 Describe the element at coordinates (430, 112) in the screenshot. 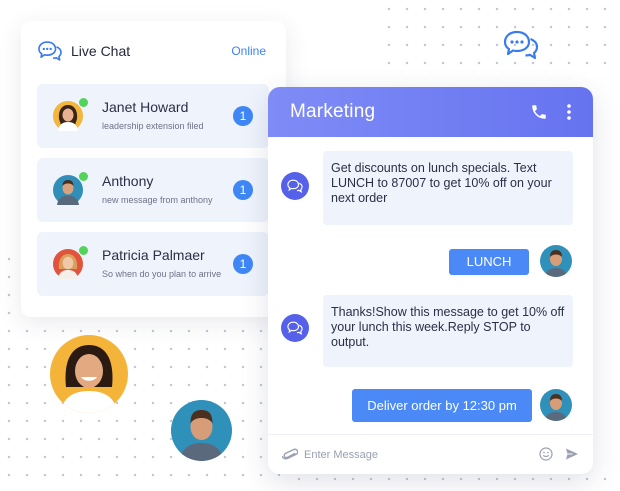

I see `chat-header: Marketing` at that location.